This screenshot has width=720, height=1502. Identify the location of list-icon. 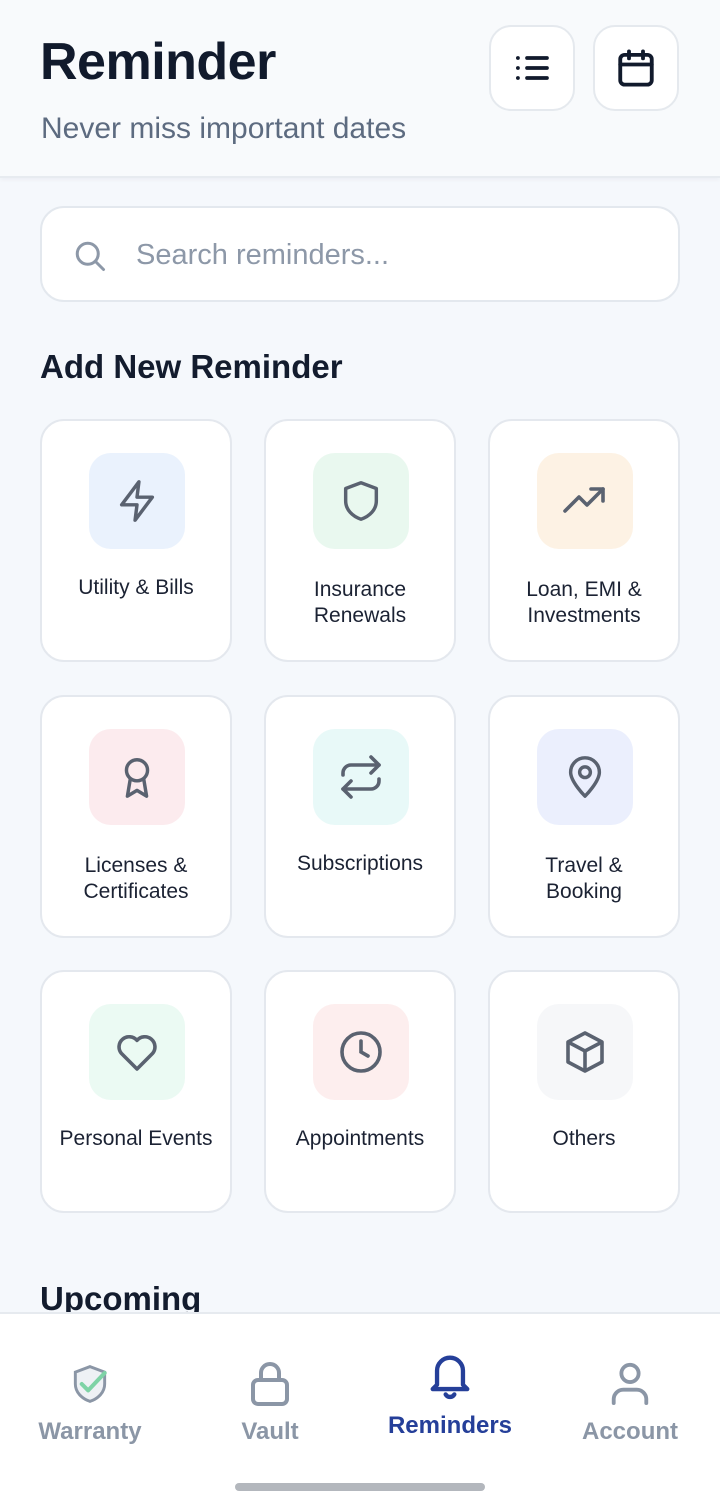
(532, 68).